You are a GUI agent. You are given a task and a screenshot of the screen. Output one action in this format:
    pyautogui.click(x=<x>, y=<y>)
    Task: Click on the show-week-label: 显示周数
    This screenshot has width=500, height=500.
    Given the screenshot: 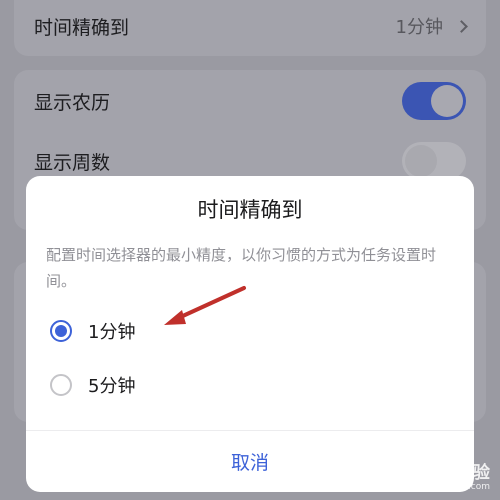 What is the action you would take?
    pyautogui.click(x=72, y=162)
    